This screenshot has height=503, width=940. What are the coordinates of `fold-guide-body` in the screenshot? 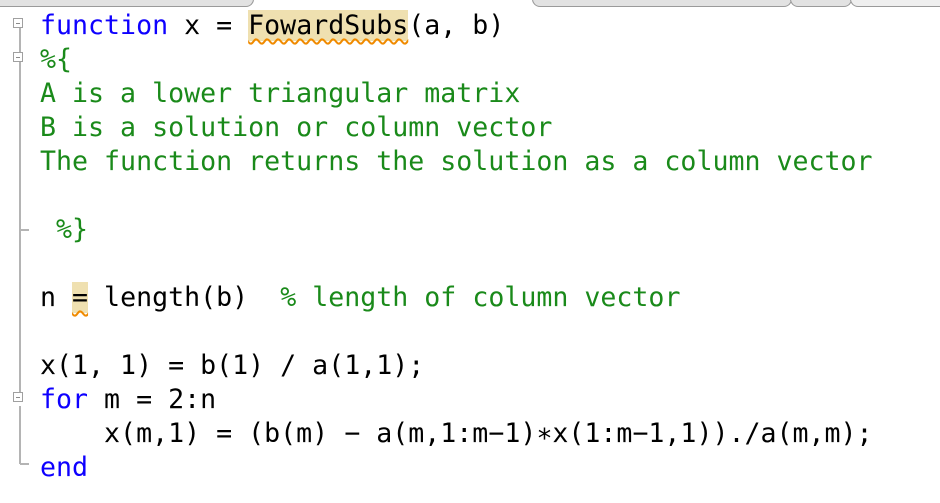 It's located at (20, 318).